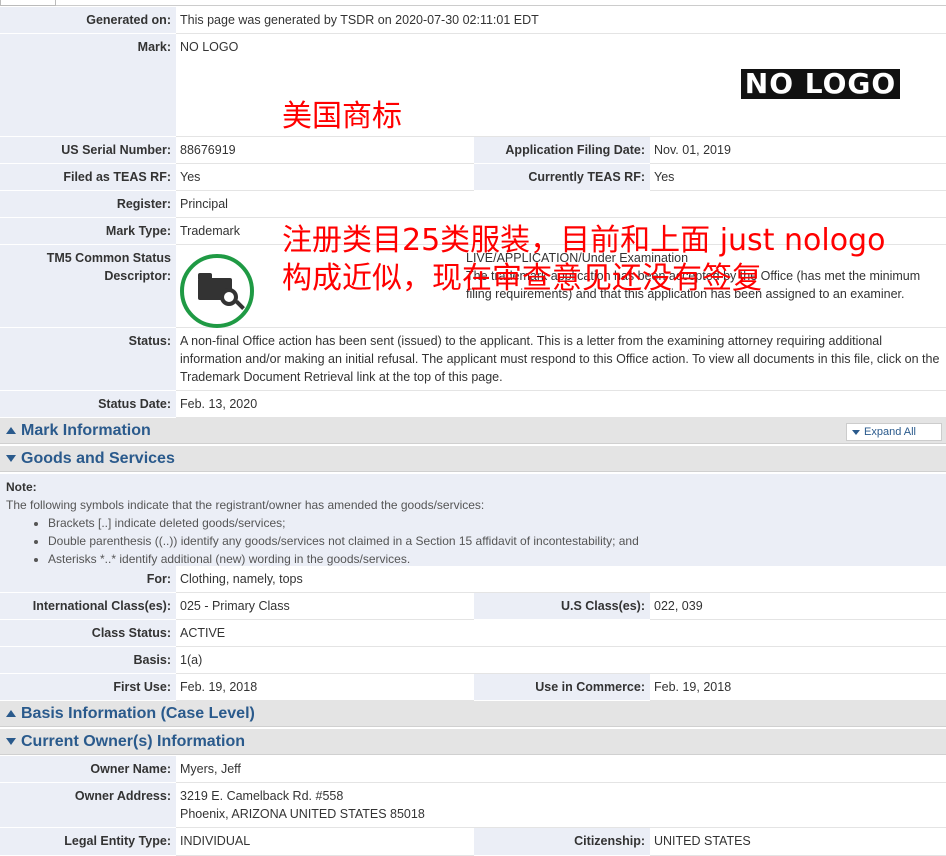 The height and width of the screenshot is (856, 946). Describe the element at coordinates (820, 84) in the screenshot. I see `mark-logo-image: NO LOGO` at that location.